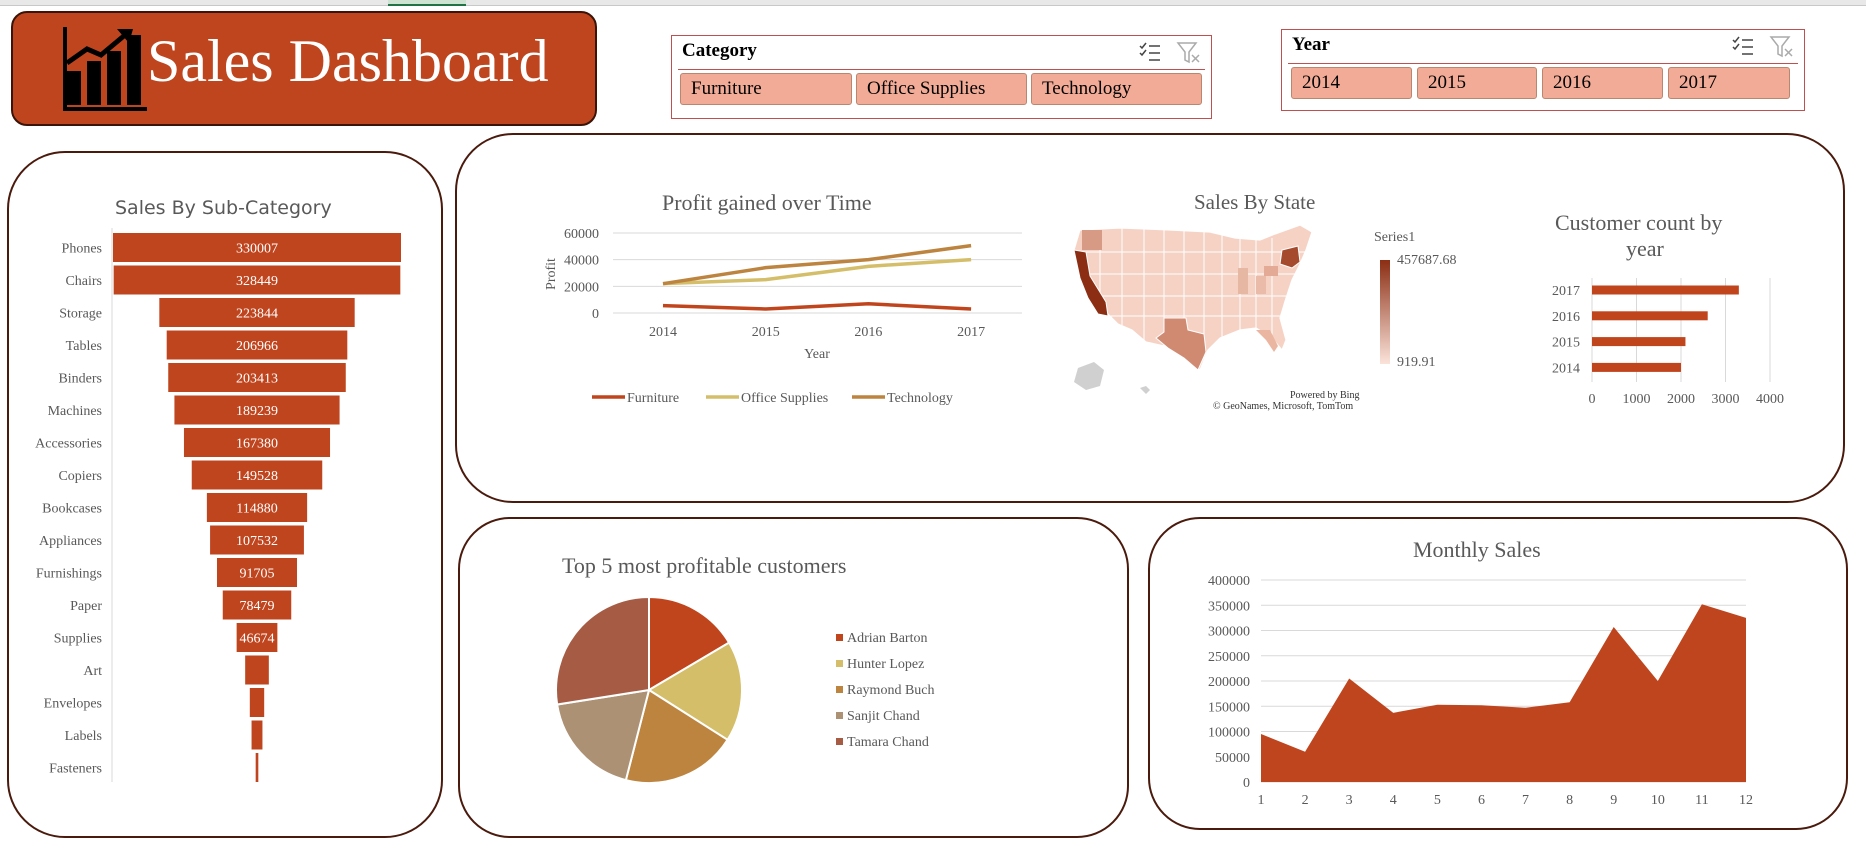 Image resolution: width=1866 pixels, height=850 pixels. Describe the element at coordinates (1229, 707) in the screenshot. I see `monthly-y-tick: 150000` at that location.